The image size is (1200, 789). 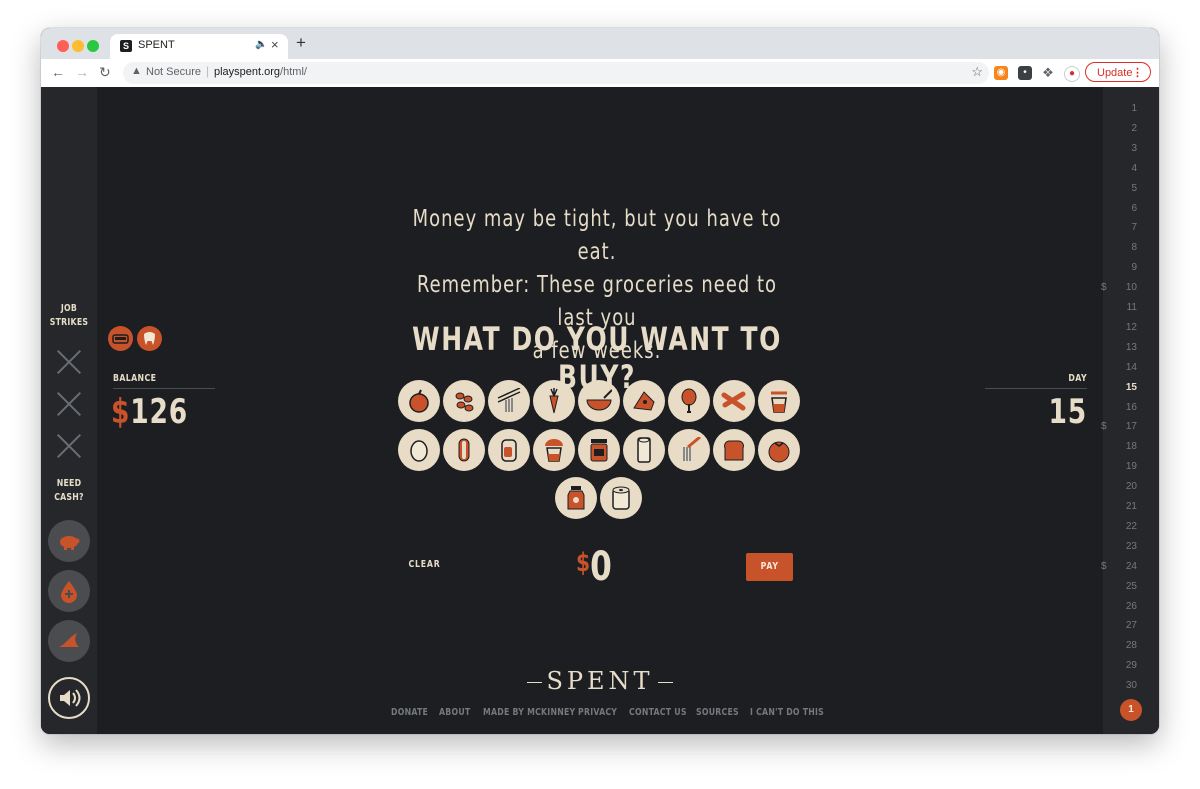 What do you see at coordinates (261, 44) in the screenshot?
I see `tab-audio-icon: 🔈` at bounding box center [261, 44].